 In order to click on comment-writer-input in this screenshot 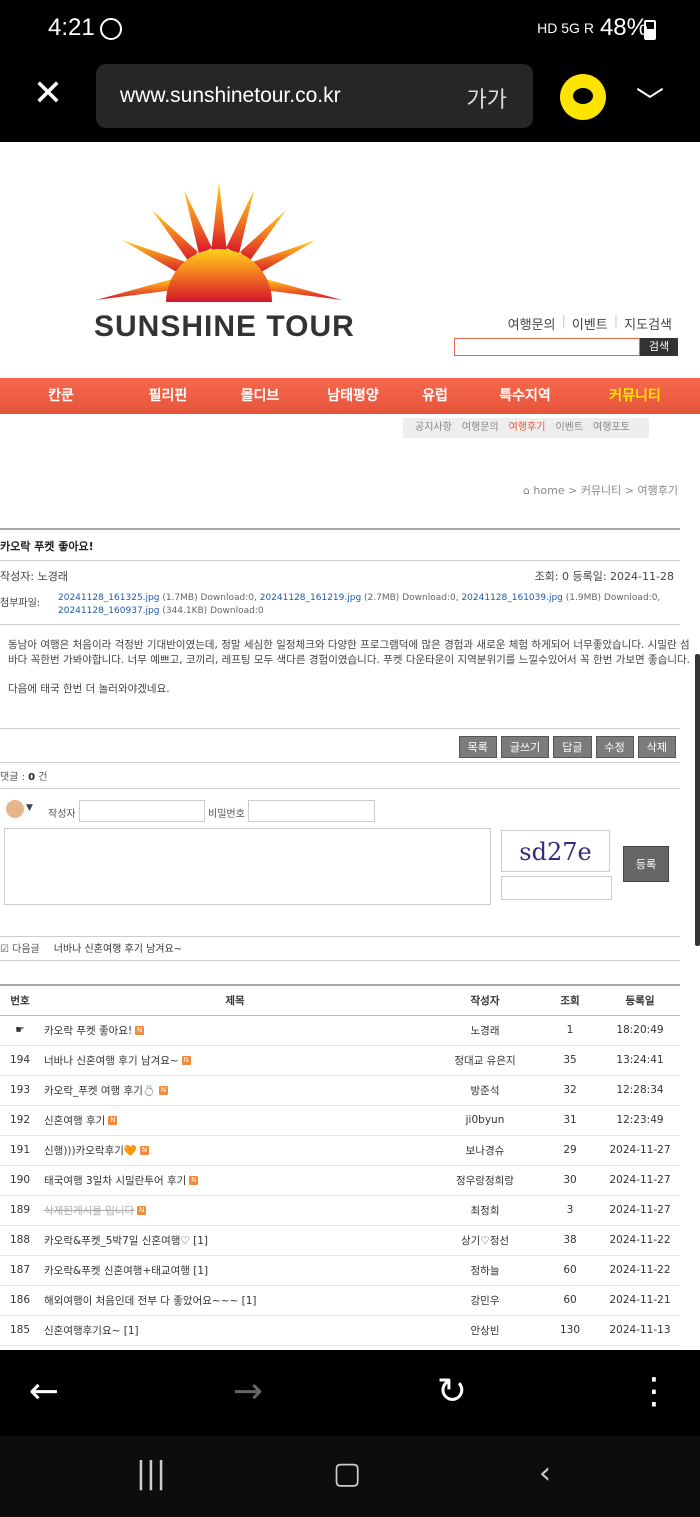, I will do `click(142, 811)`.